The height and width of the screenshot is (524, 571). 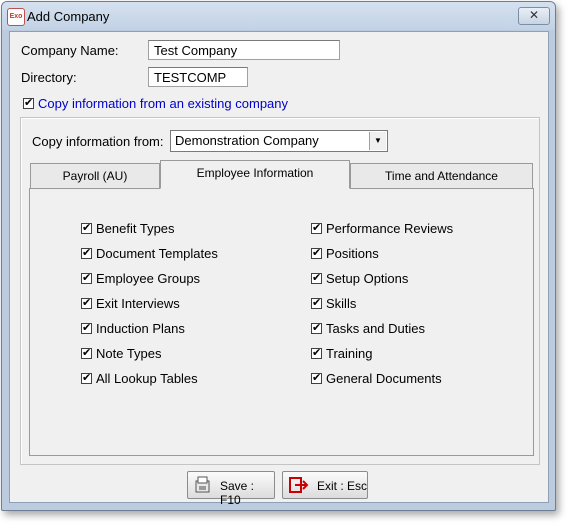 I want to click on option-label: All Lookup Tables, so click(x=147, y=378).